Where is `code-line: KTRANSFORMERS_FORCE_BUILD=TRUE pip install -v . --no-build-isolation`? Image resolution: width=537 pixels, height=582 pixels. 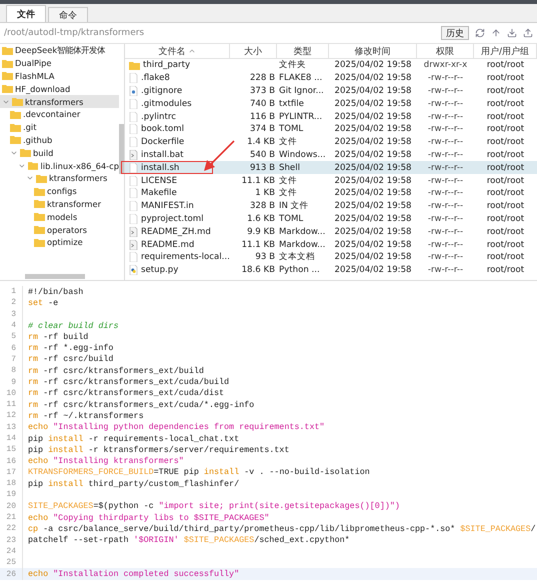
code-line: KTRANSFORMERS_FORCE_BUILD=TRUE pip install -v . --no-build-isolation is located at coordinates (199, 472).